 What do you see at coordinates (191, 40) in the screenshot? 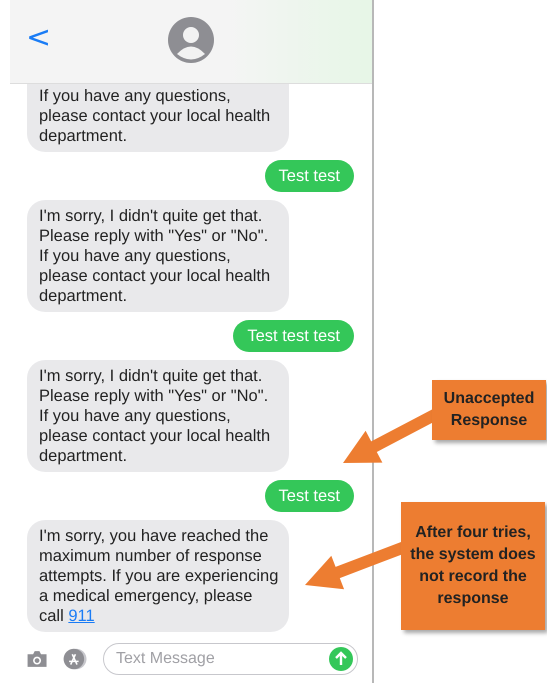
I see `avatar-icon` at bounding box center [191, 40].